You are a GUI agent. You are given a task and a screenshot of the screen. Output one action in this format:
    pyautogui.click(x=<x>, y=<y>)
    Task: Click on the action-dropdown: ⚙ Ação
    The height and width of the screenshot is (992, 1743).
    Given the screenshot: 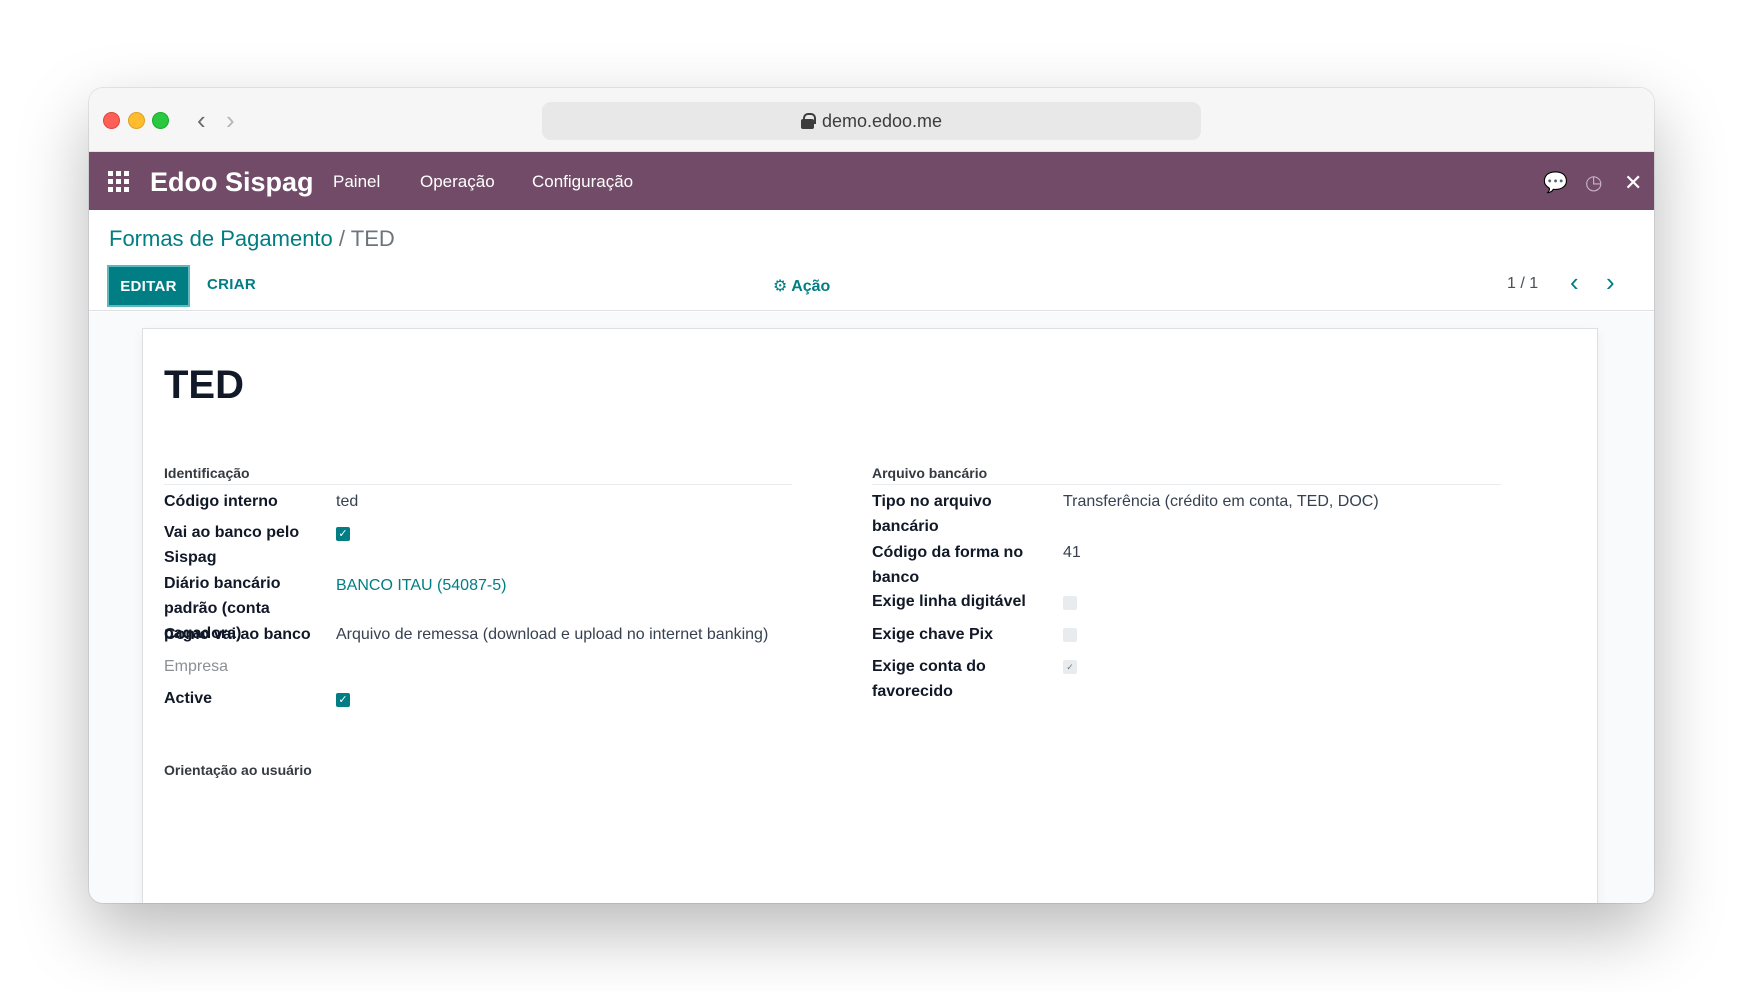 What is the action you would take?
    pyautogui.click(x=801, y=286)
    